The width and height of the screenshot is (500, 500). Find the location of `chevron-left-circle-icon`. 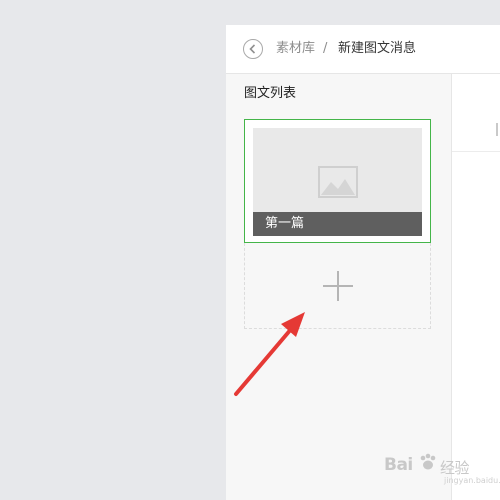

chevron-left-circle-icon is located at coordinates (252, 49).